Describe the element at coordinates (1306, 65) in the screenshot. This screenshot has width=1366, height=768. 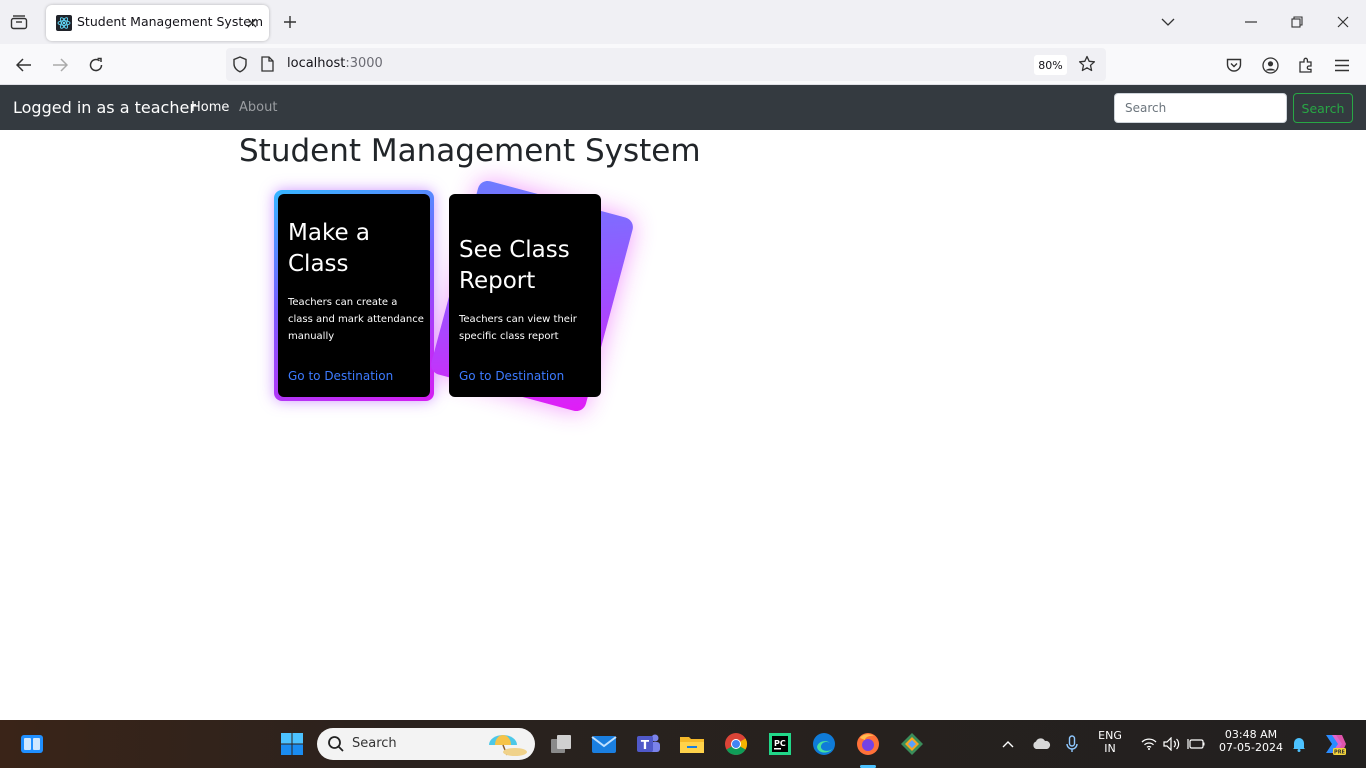
I see `extensions-icon` at that location.